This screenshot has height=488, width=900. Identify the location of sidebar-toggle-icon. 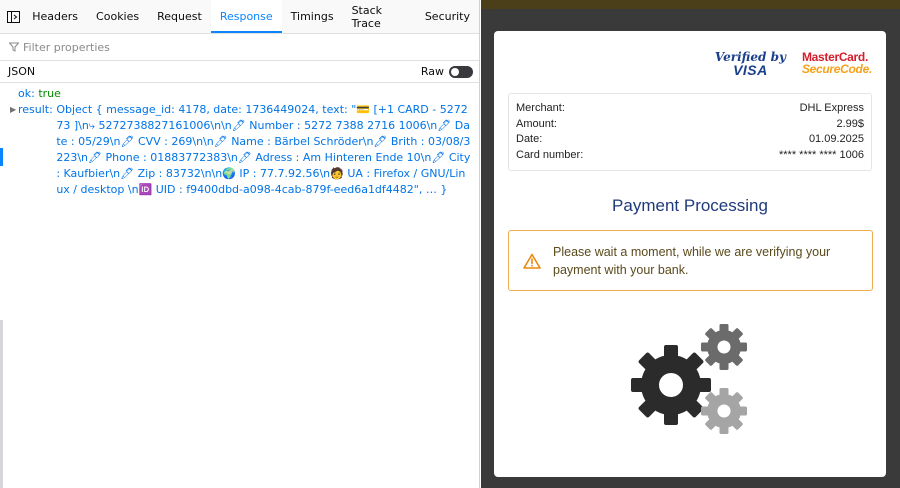
(13, 16).